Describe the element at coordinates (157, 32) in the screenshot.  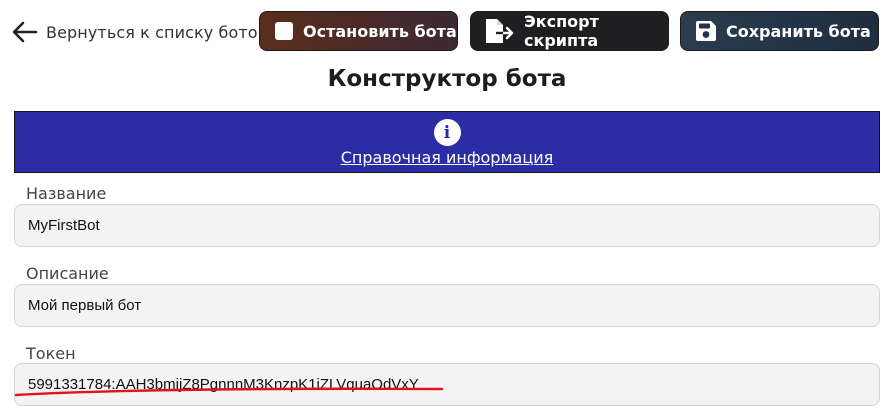
I see `back-label: Вернуться к списку ботов` at that location.